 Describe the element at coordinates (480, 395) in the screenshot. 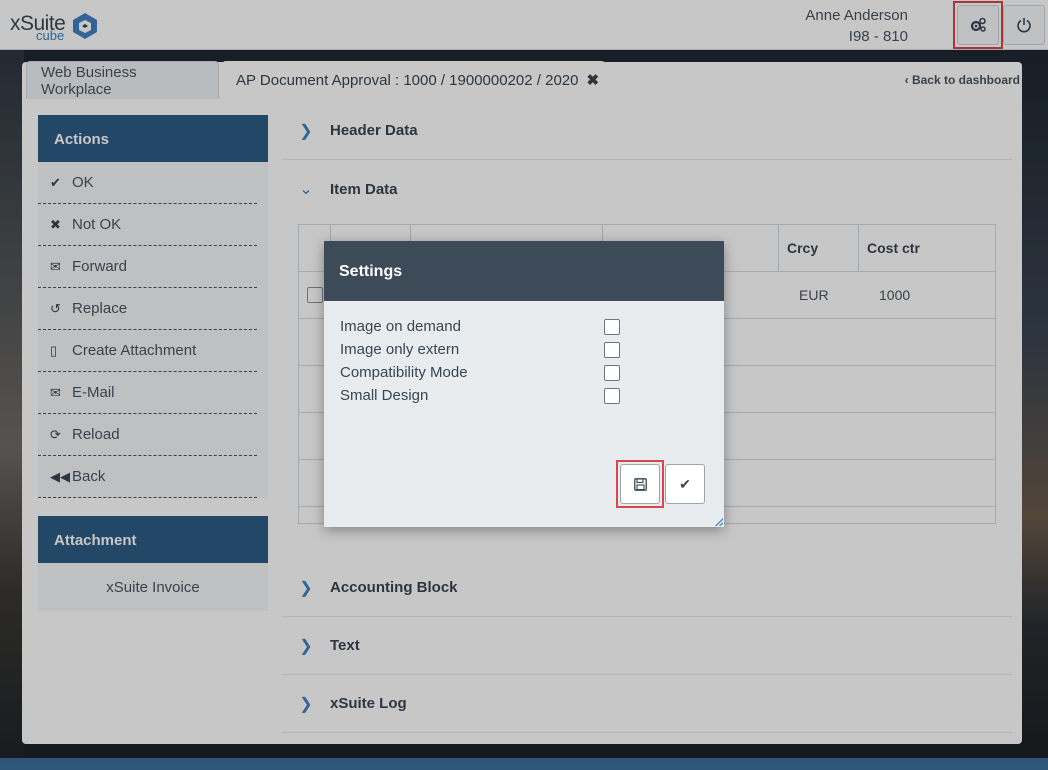

I see `option-small-design: Small Design` at that location.